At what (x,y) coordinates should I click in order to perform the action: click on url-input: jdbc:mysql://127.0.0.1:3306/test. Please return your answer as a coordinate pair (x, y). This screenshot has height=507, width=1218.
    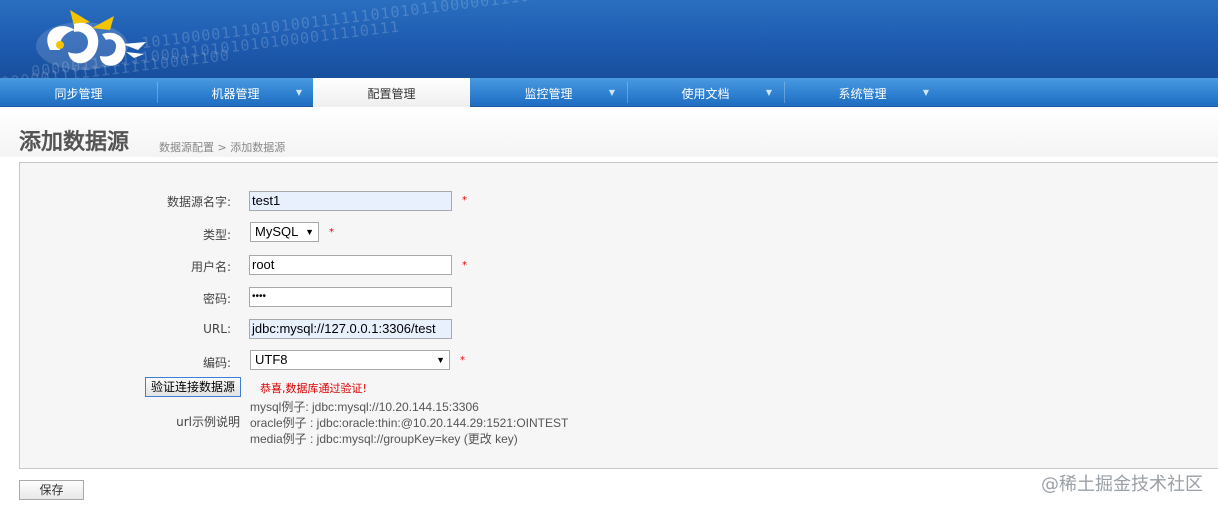
    Looking at the image, I should click on (350, 329).